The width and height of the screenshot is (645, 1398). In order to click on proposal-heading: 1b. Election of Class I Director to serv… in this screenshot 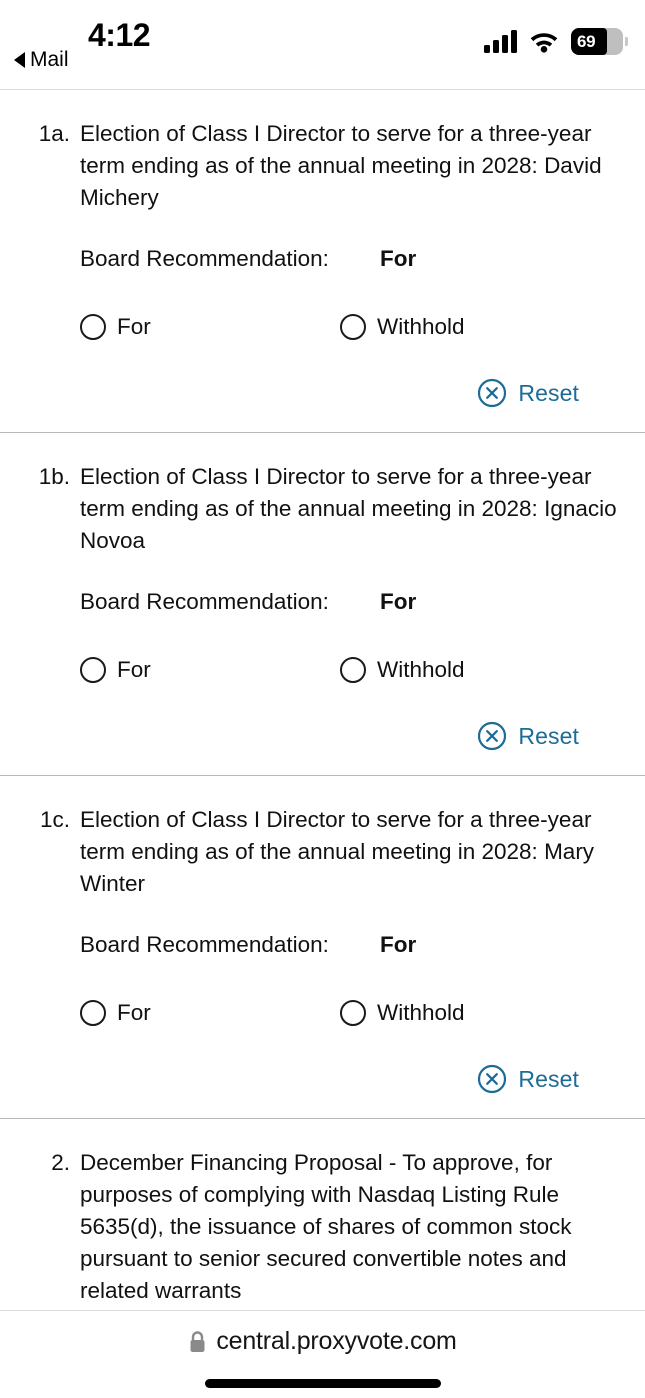, I will do `click(322, 509)`.